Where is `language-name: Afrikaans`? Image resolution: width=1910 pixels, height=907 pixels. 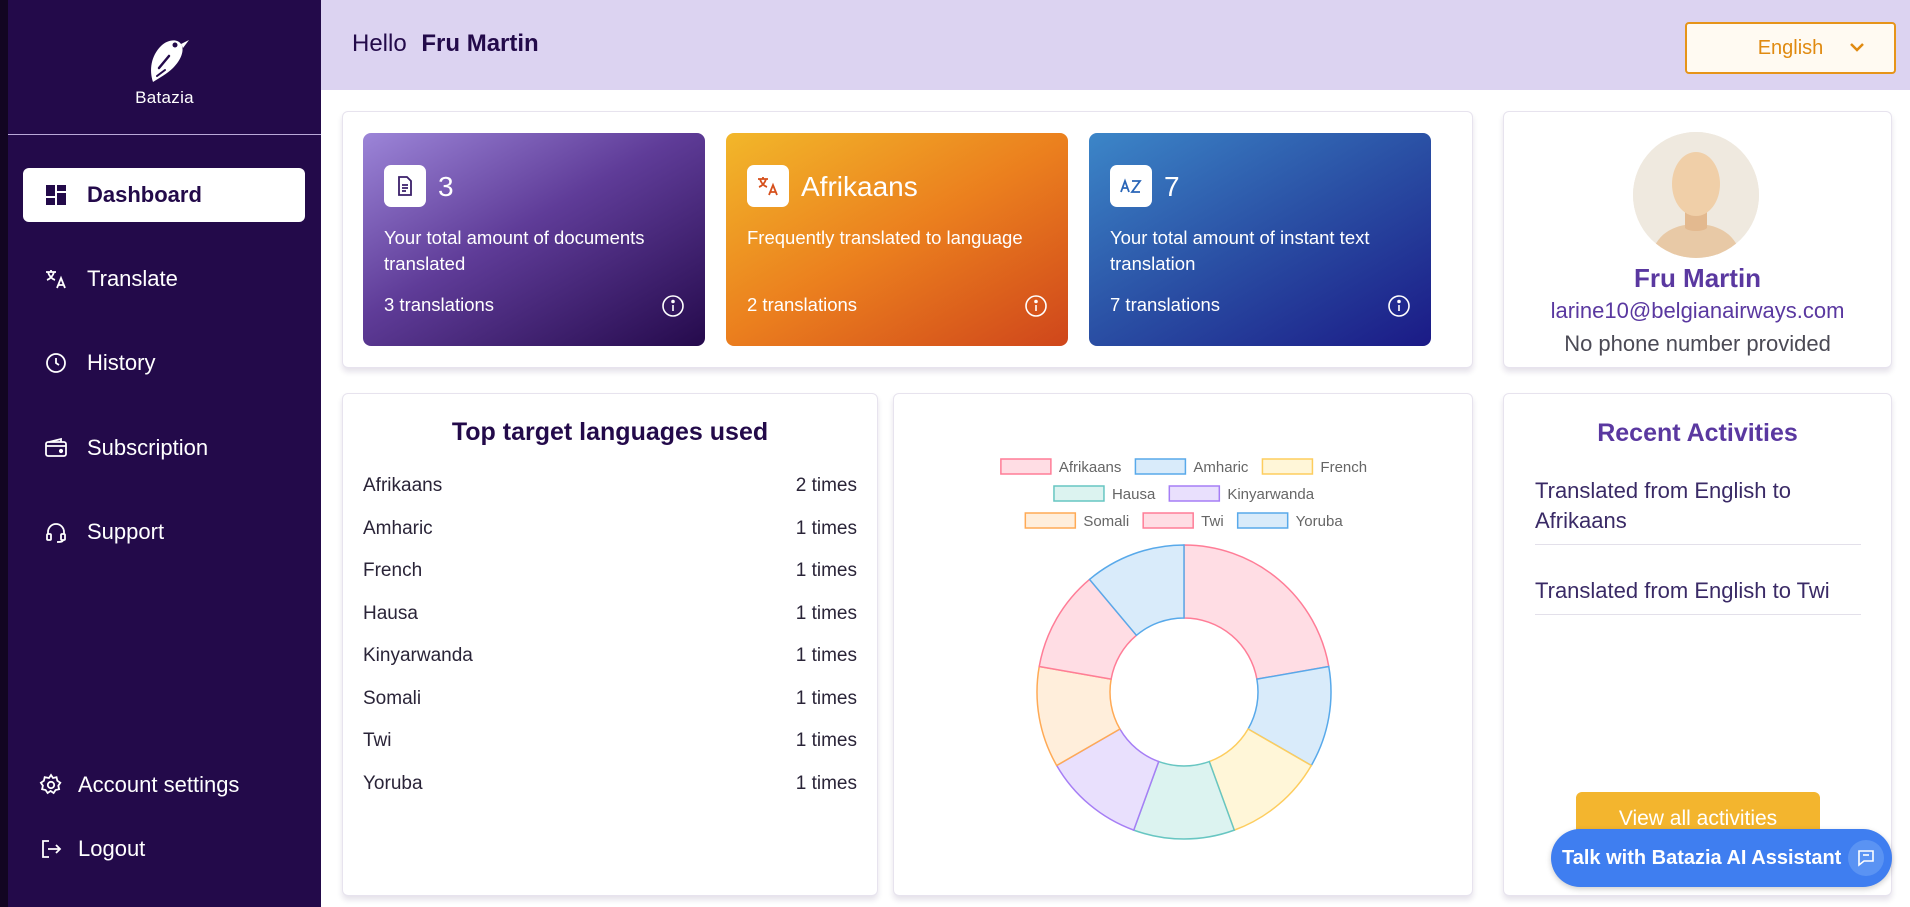 language-name: Afrikaans is located at coordinates (403, 485).